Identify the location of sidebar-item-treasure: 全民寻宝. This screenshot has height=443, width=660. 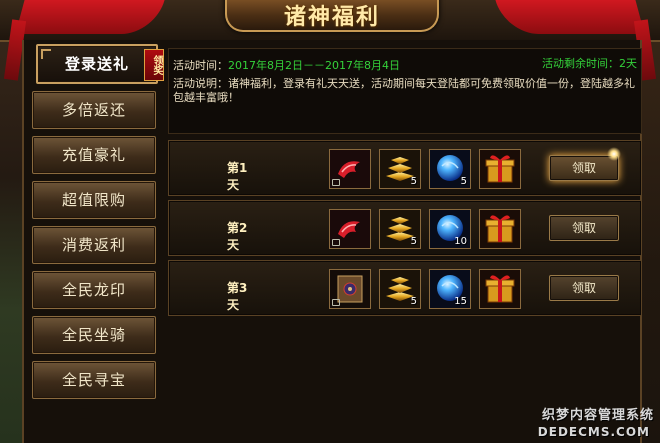
(94, 380).